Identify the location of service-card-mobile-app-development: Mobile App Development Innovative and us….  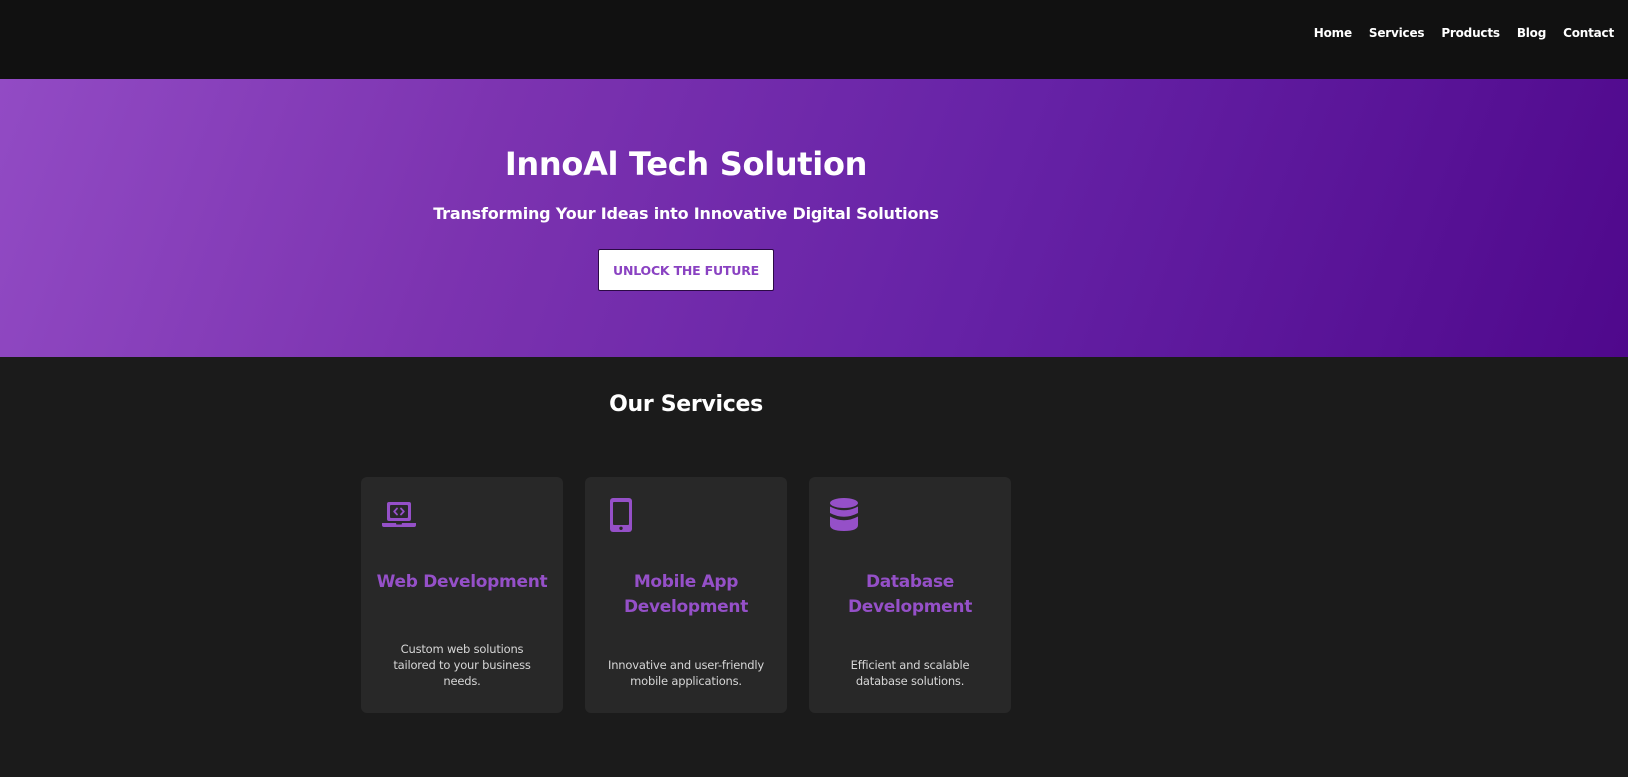
(686, 595).